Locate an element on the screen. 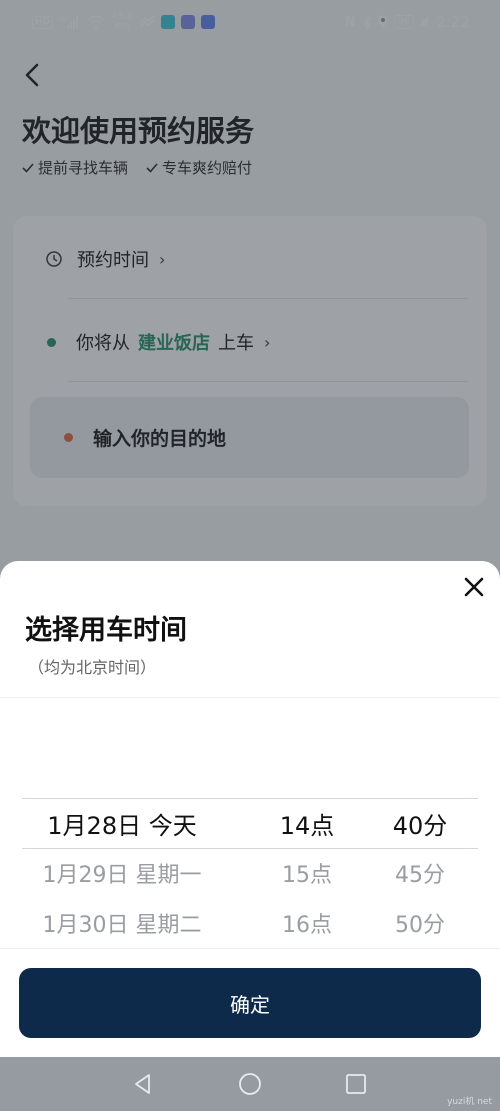 The image size is (500, 1111). date-option: 1月28日 今天 is located at coordinates (122, 823).